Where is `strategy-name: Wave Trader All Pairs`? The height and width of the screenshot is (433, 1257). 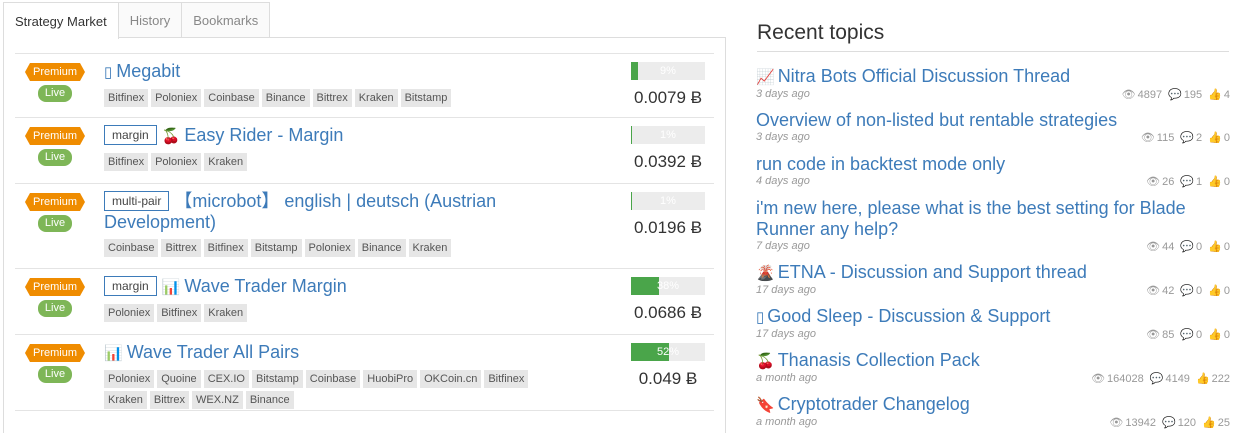
strategy-name: Wave Trader All Pairs is located at coordinates (213, 352).